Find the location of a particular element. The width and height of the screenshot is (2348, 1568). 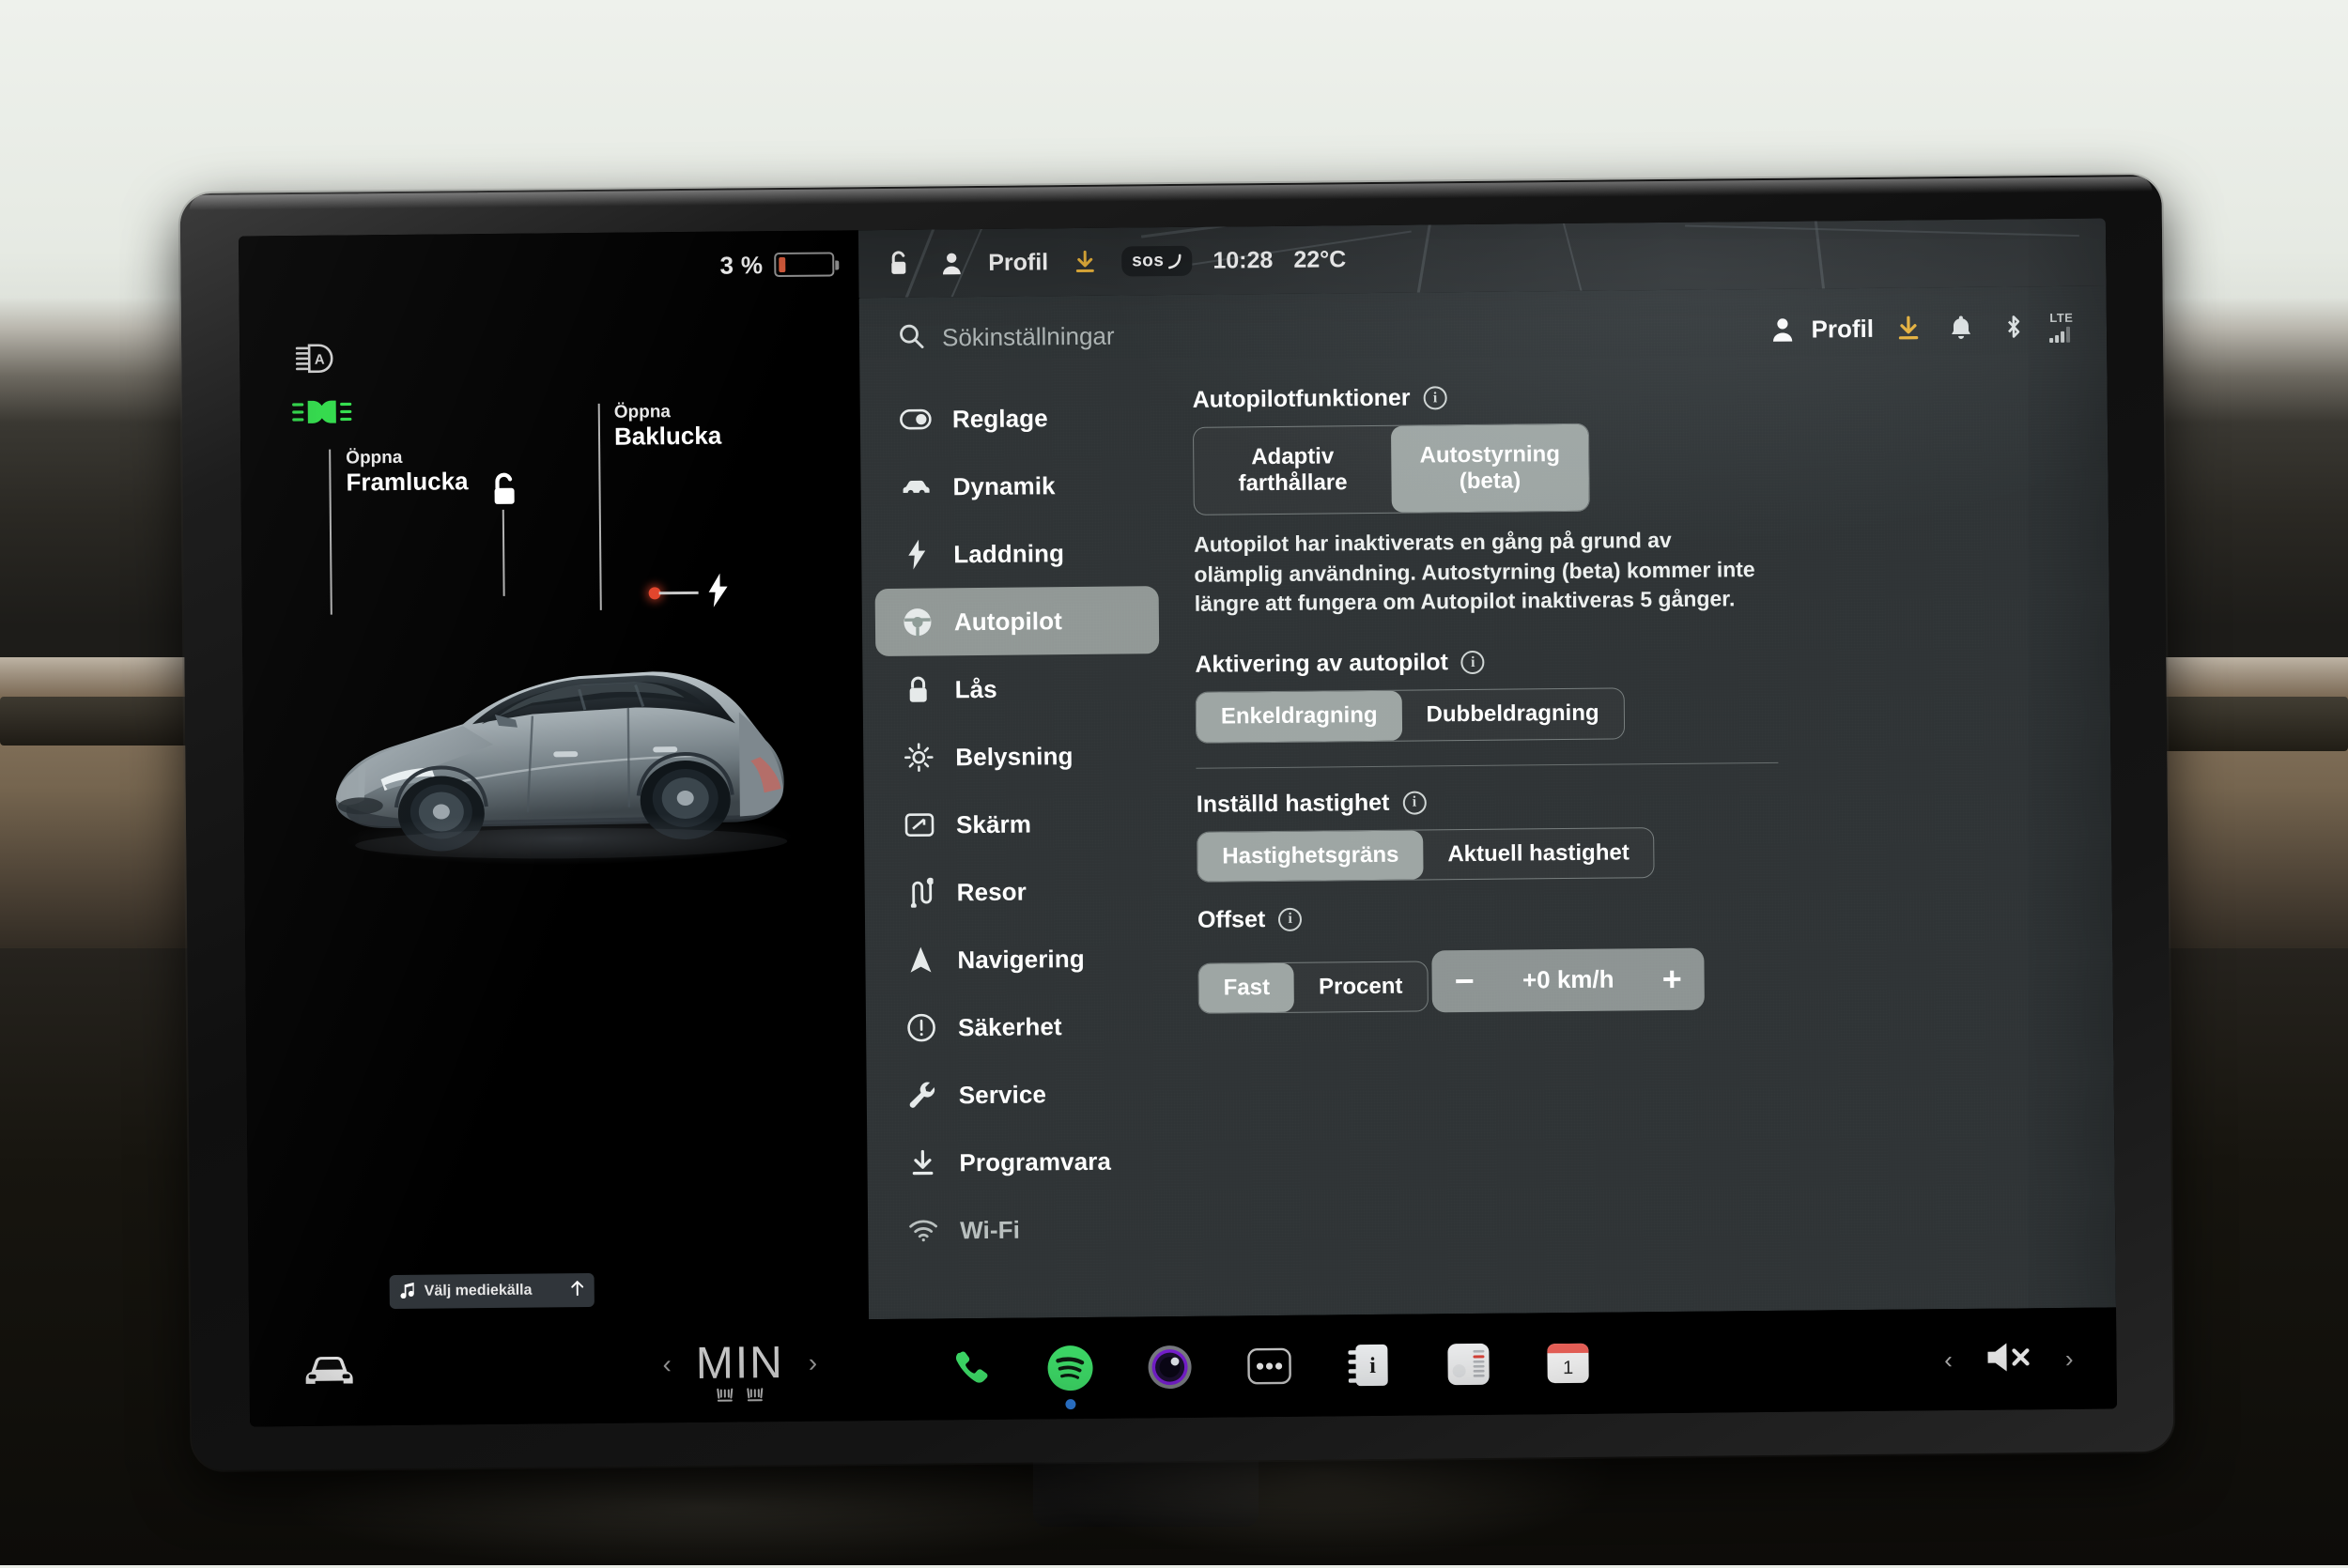

battery-percent-label: 3 % is located at coordinates (741, 265).